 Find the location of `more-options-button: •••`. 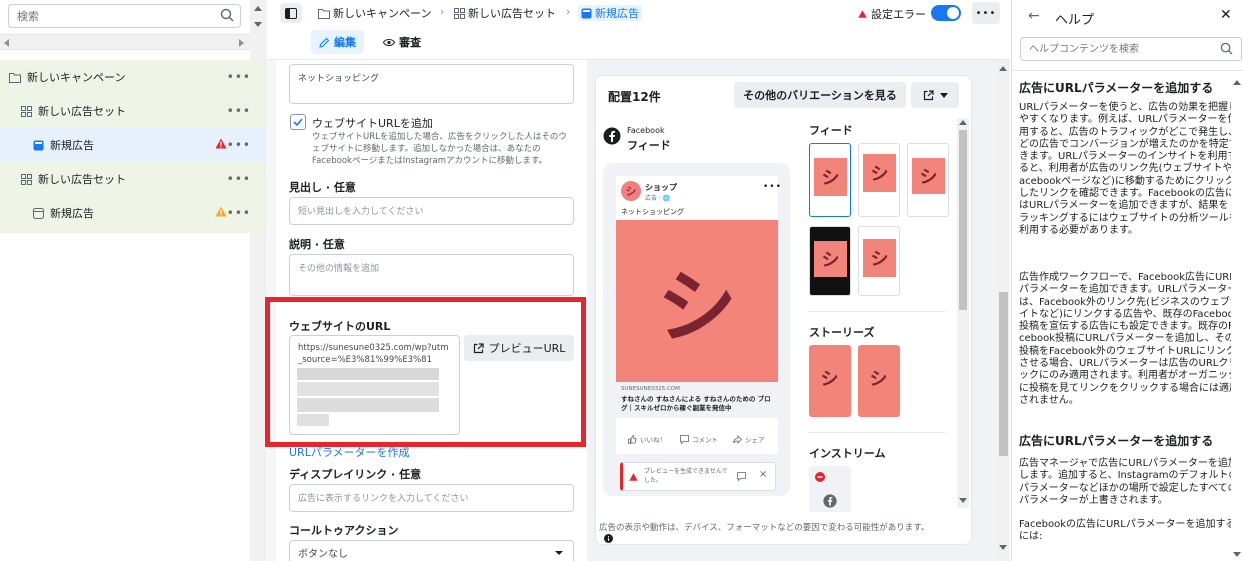

more-options-button: ••• is located at coordinates (986, 13).